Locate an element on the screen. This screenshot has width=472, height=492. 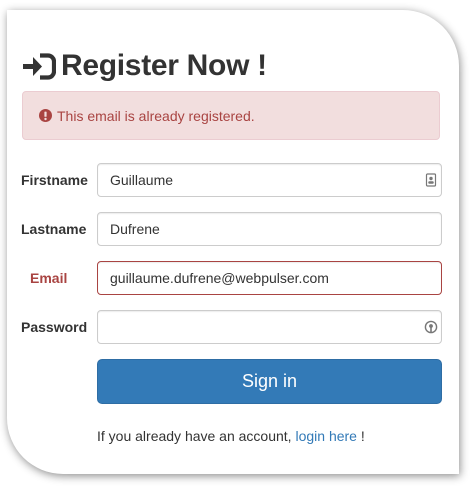
page-title: Register Now ! is located at coordinates (144, 66).